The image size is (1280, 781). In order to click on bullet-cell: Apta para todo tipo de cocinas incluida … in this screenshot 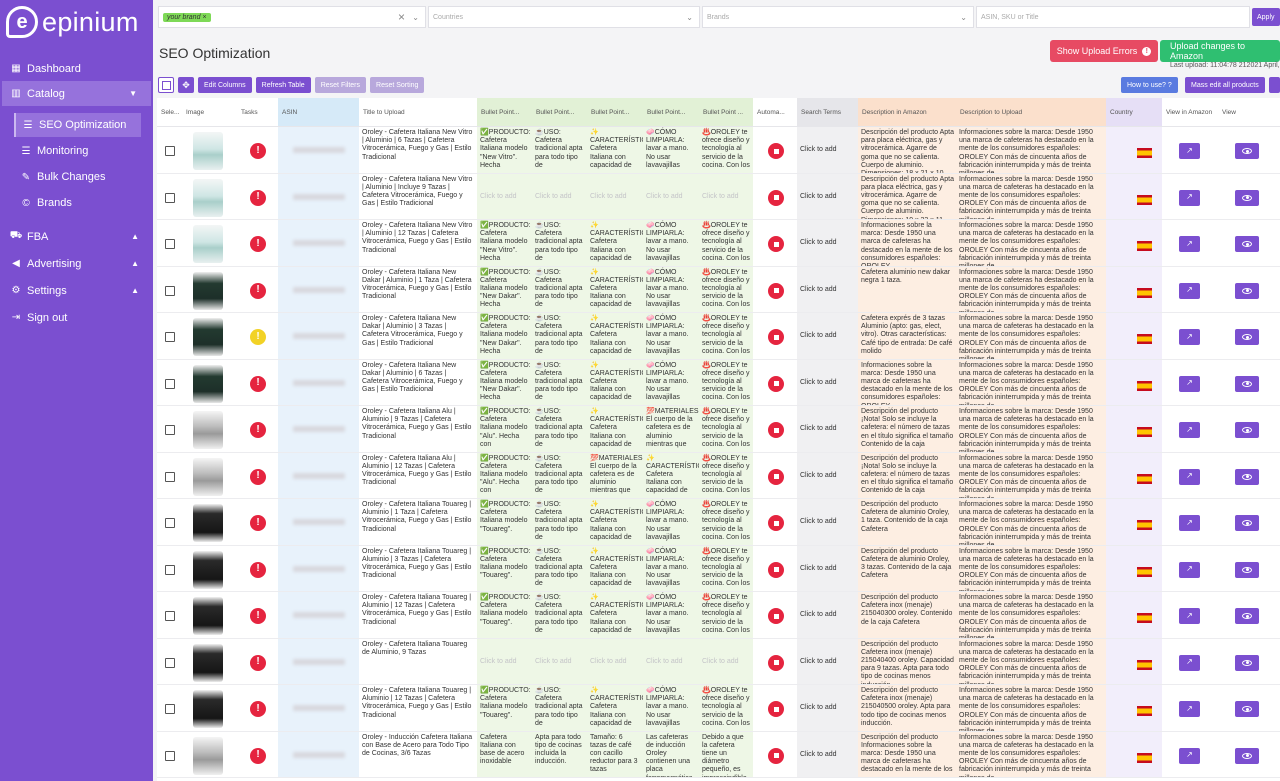, I will do `click(559, 754)`.